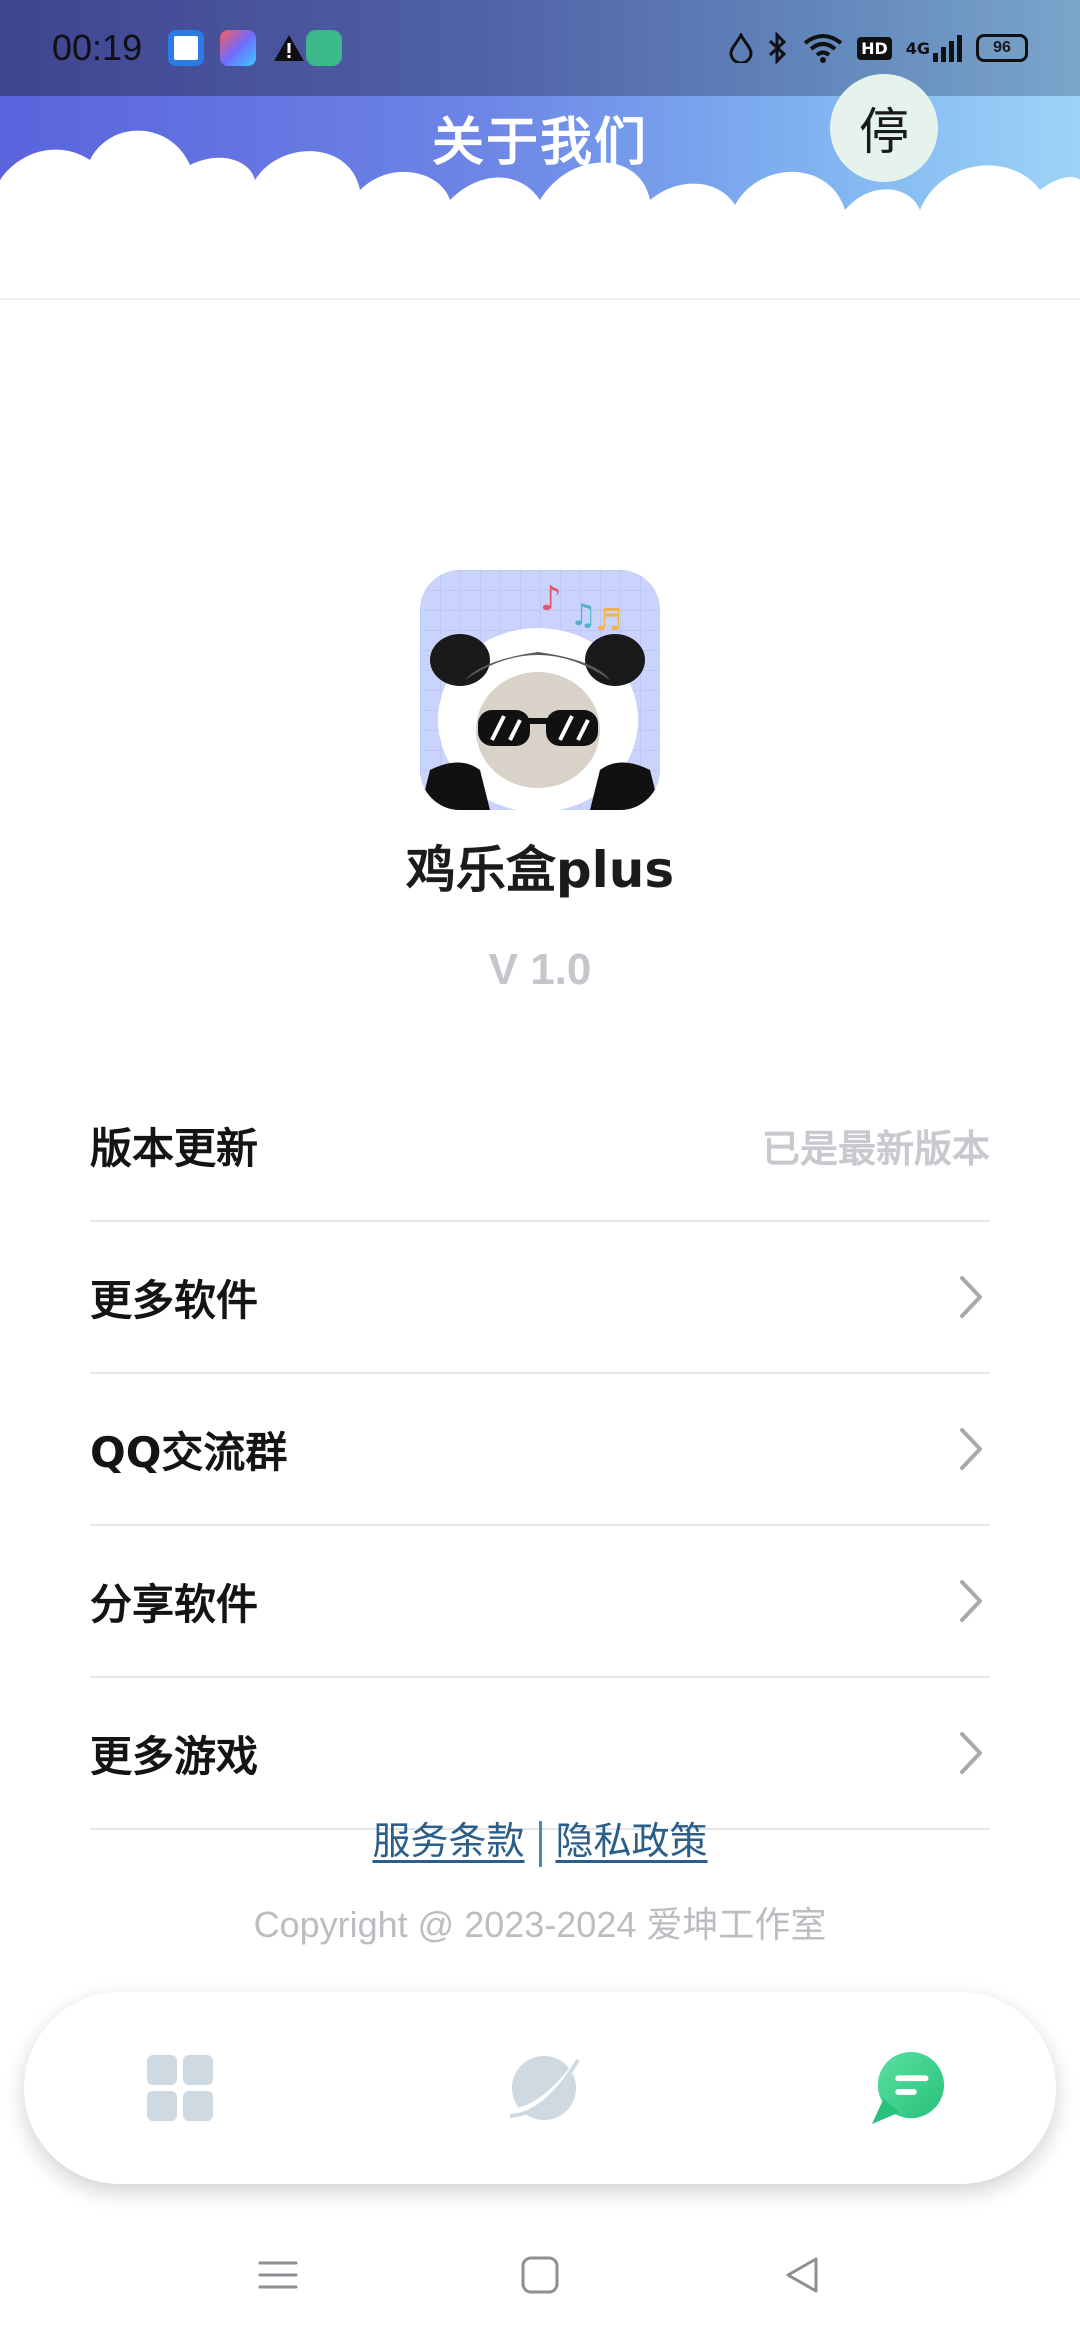  I want to click on drop-icon, so click(741, 48).